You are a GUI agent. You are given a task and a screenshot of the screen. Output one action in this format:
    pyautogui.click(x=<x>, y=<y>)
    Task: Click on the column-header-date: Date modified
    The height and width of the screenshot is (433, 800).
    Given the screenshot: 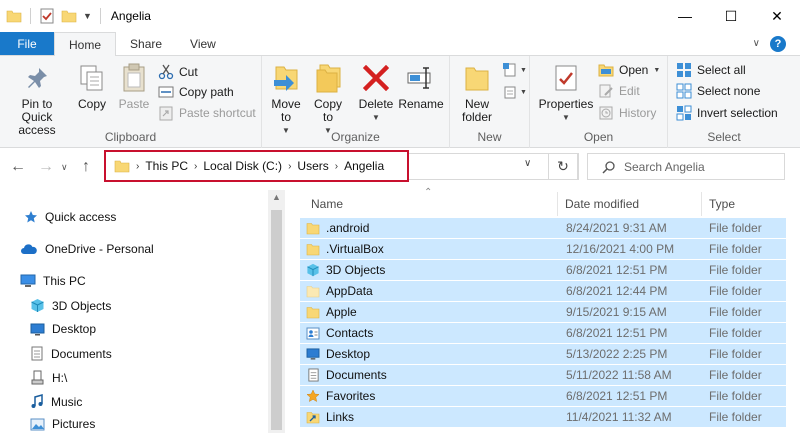 What is the action you would take?
    pyautogui.click(x=602, y=204)
    